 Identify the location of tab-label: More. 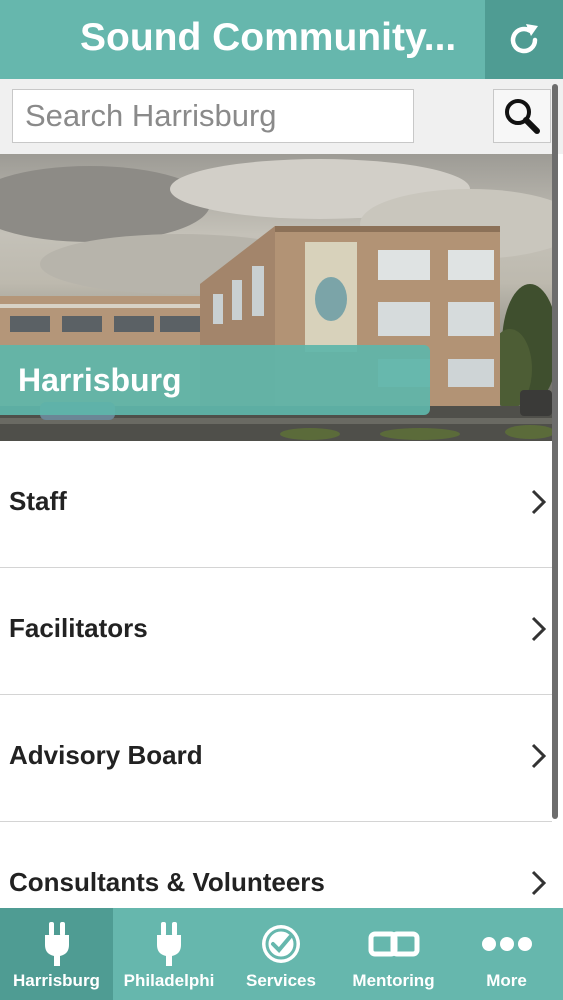
(506, 980).